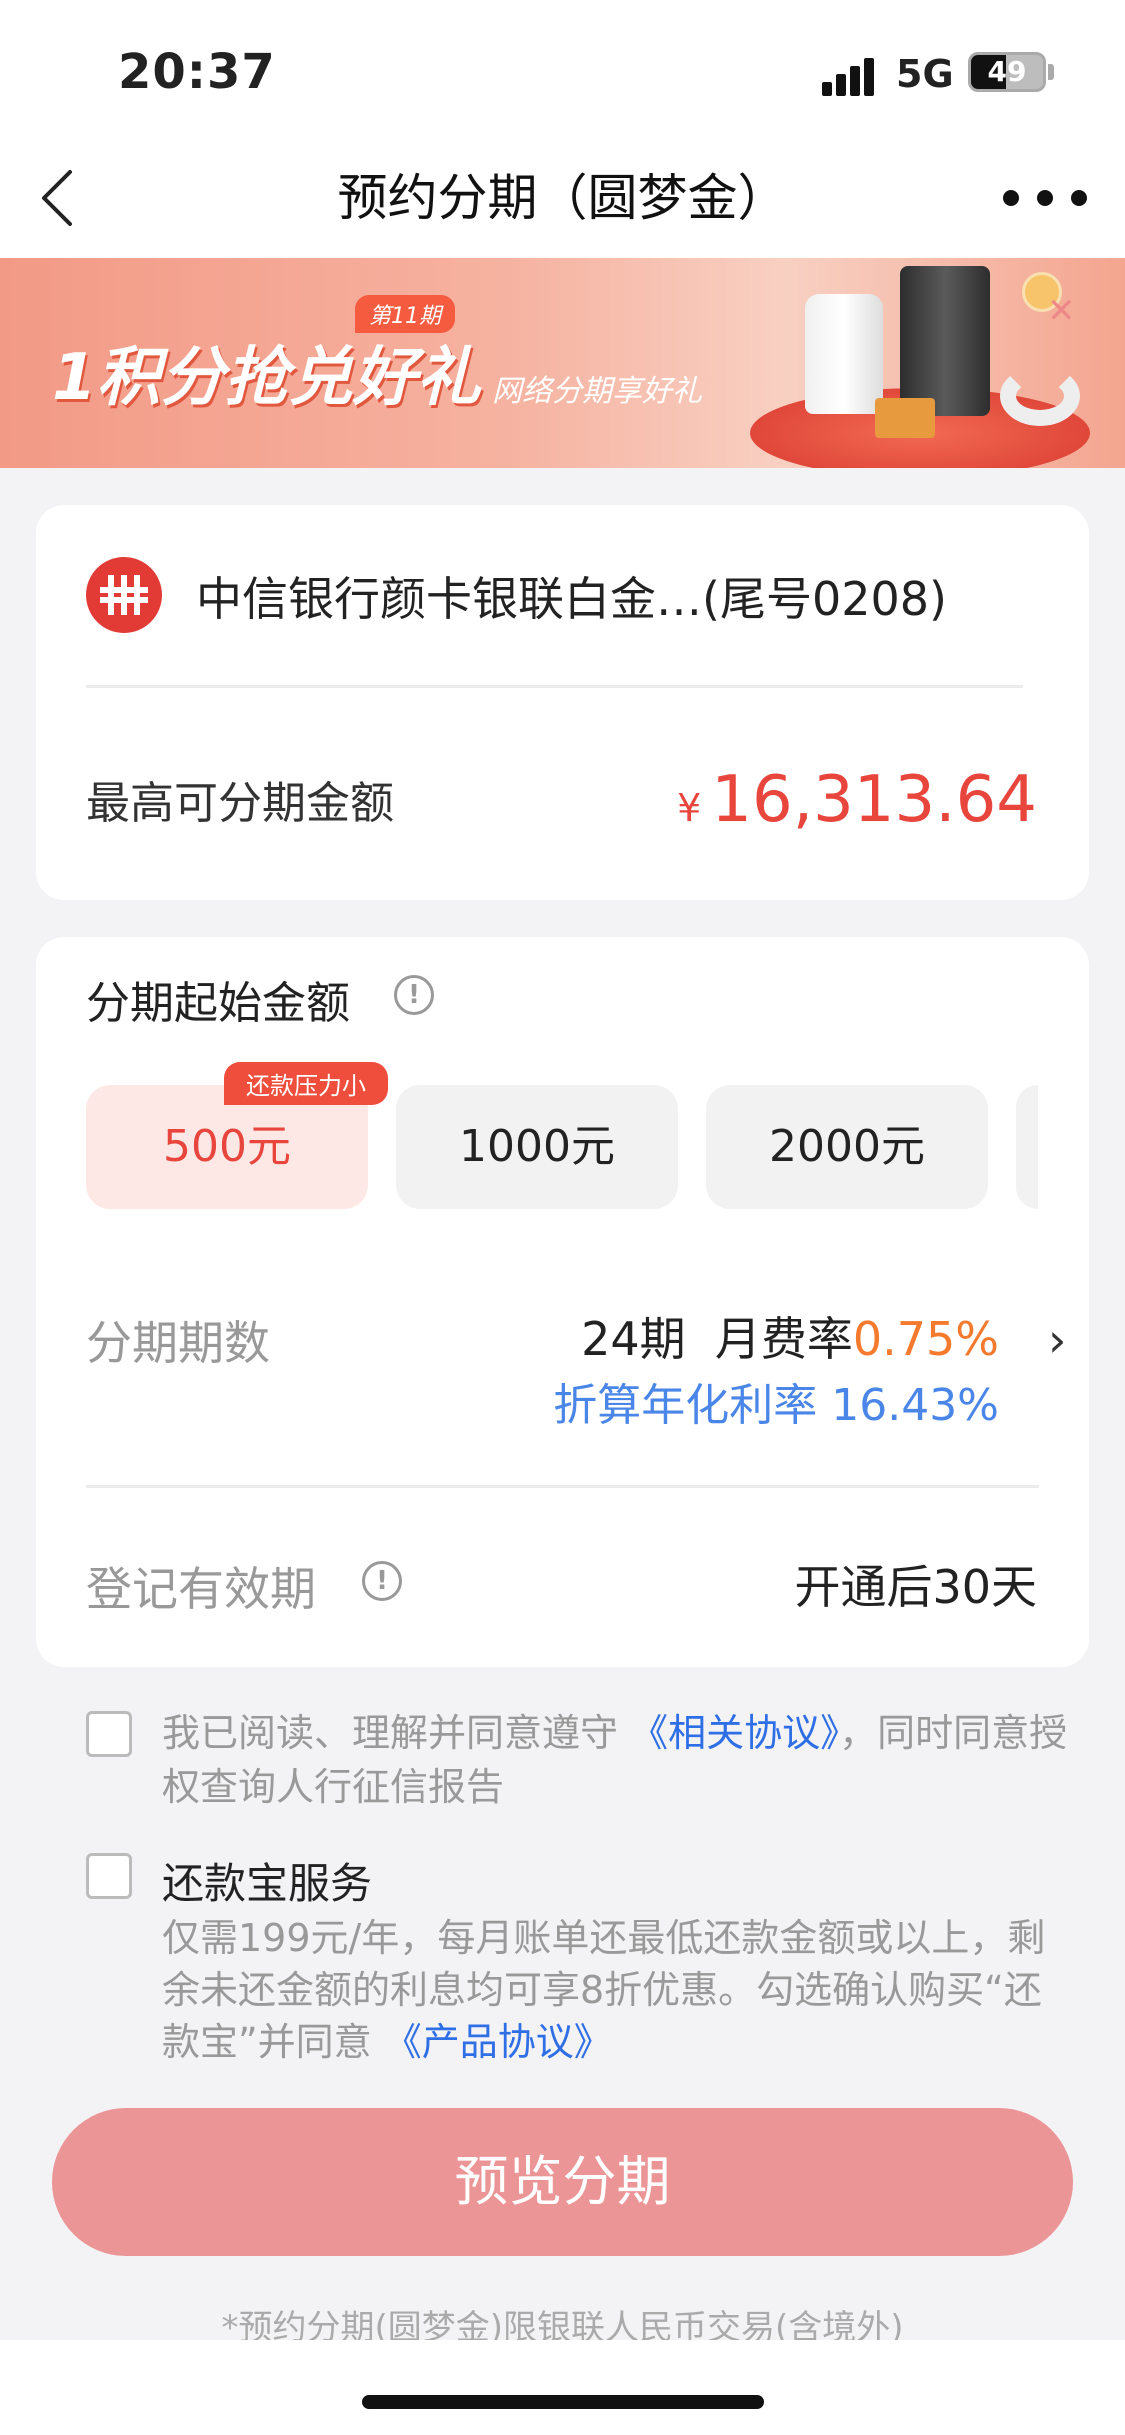  I want to click on fee-rate: 0.75%, so click(925, 1339).